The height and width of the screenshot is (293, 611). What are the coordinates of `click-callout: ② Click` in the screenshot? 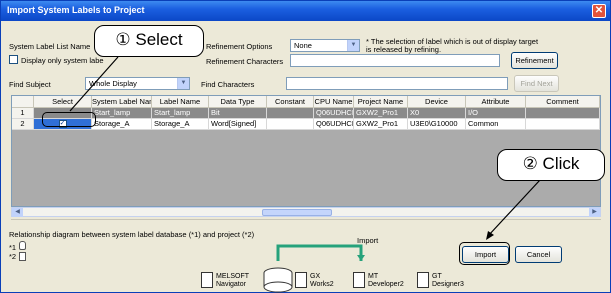 It's located at (551, 165).